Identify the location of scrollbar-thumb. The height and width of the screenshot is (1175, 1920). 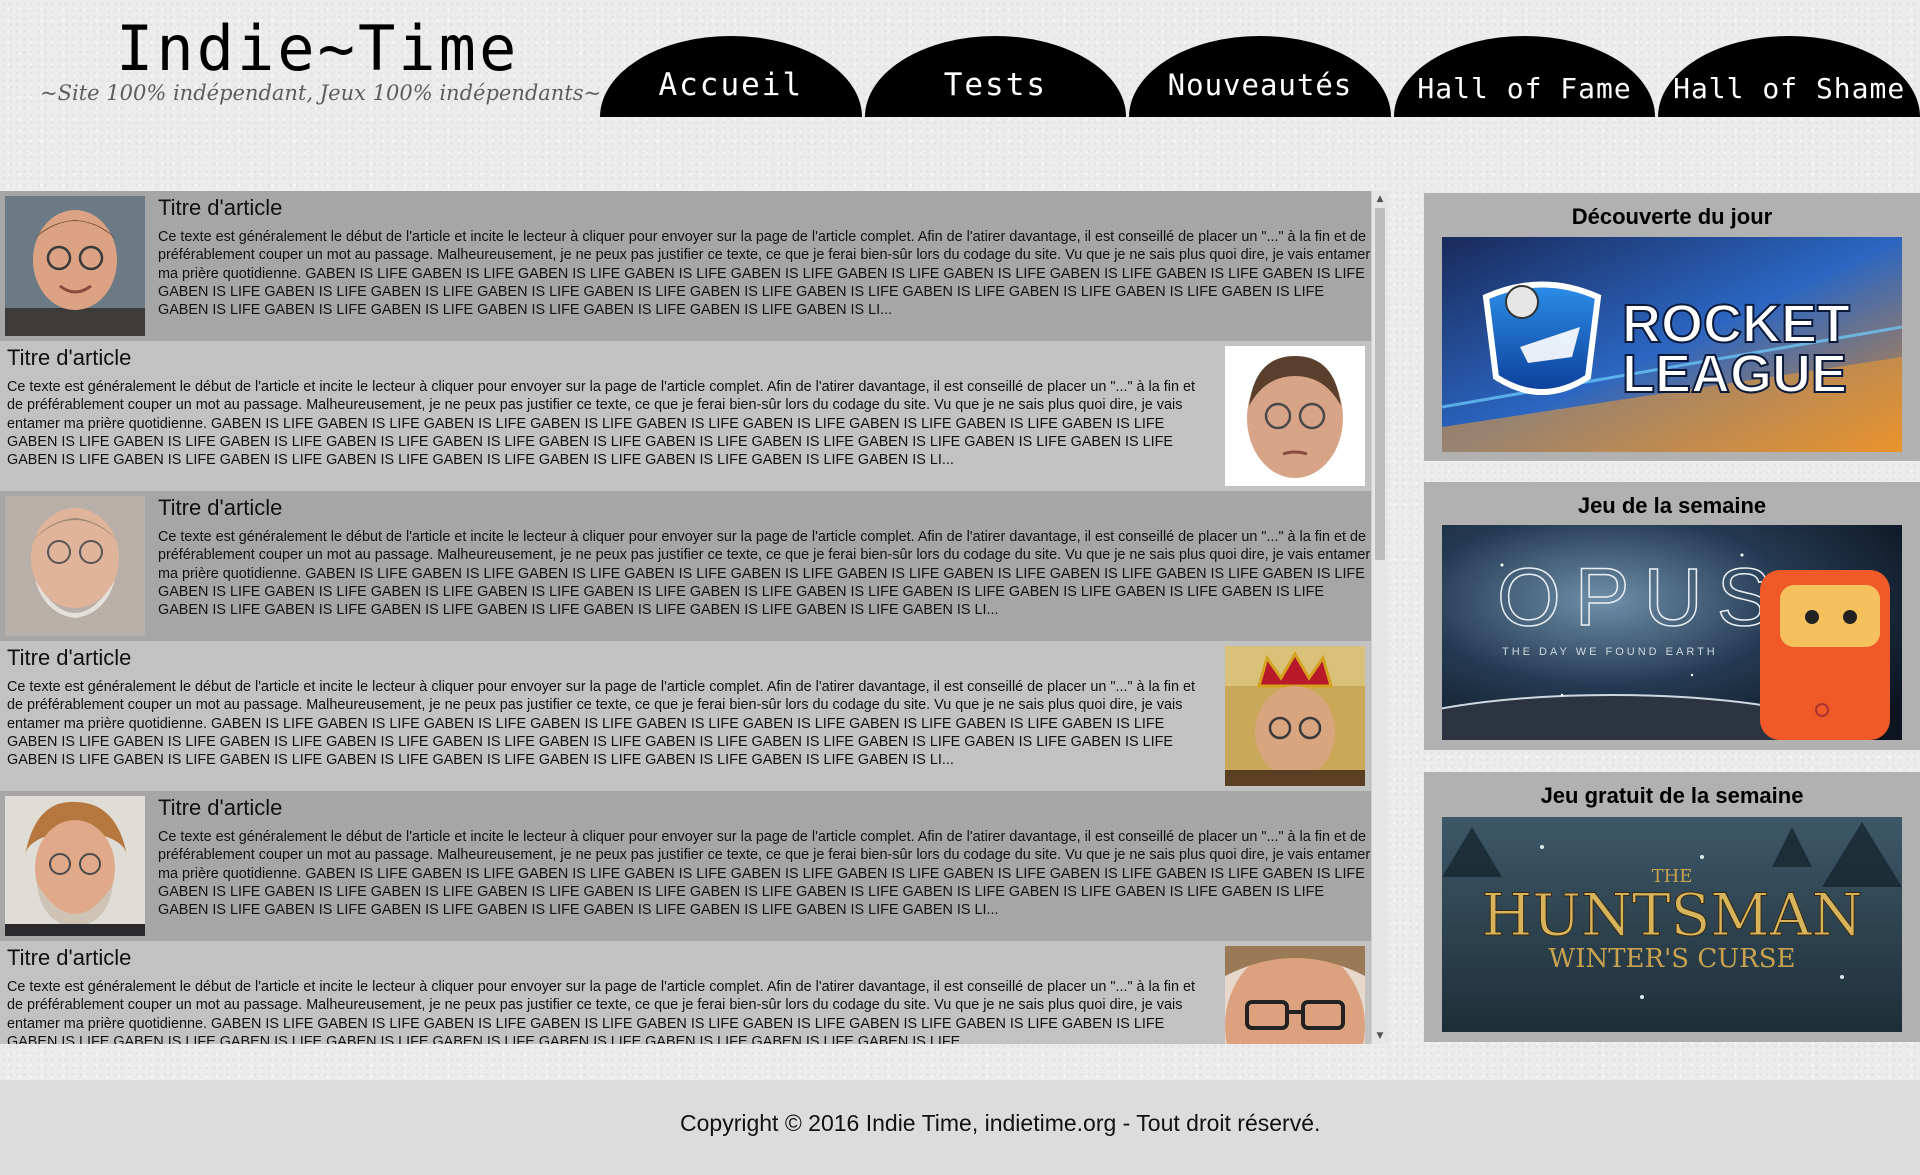
(1380, 384).